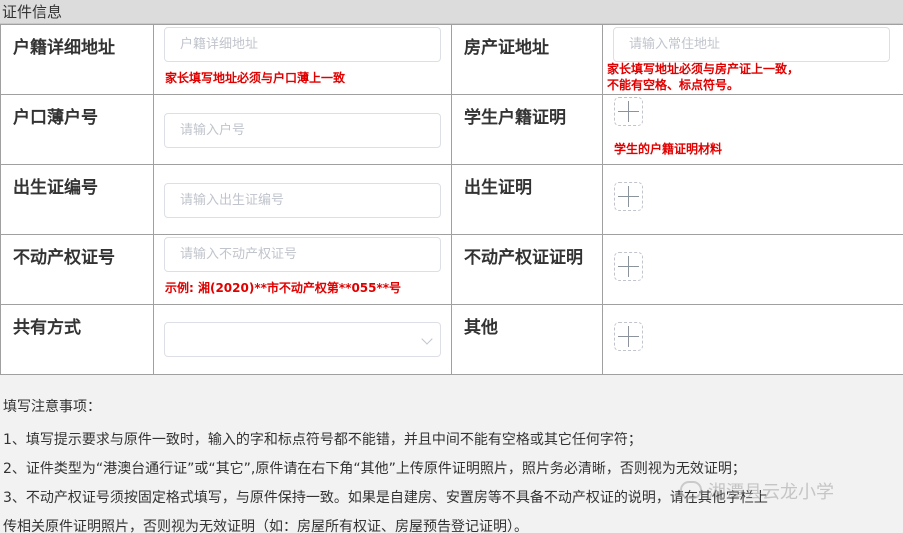 This screenshot has width=903, height=533. I want to click on property-address-input: 请输入常住地址, so click(751, 44).